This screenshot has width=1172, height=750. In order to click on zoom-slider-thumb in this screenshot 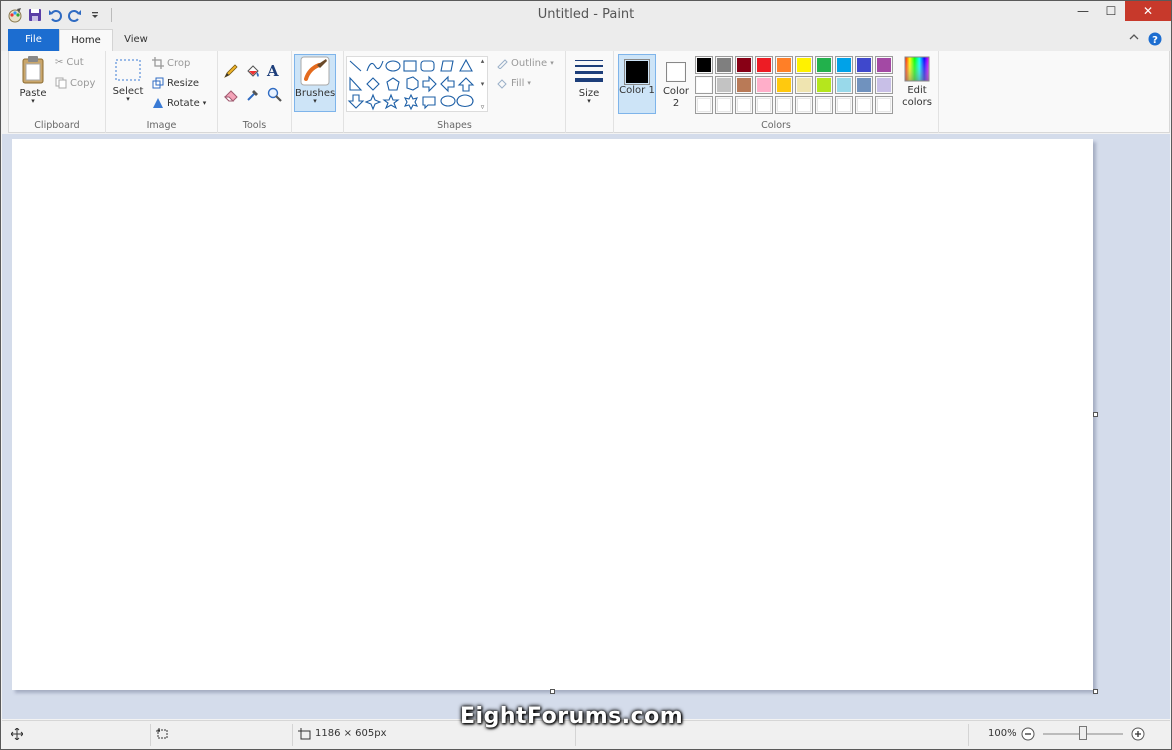, I will do `click(1083, 733)`.